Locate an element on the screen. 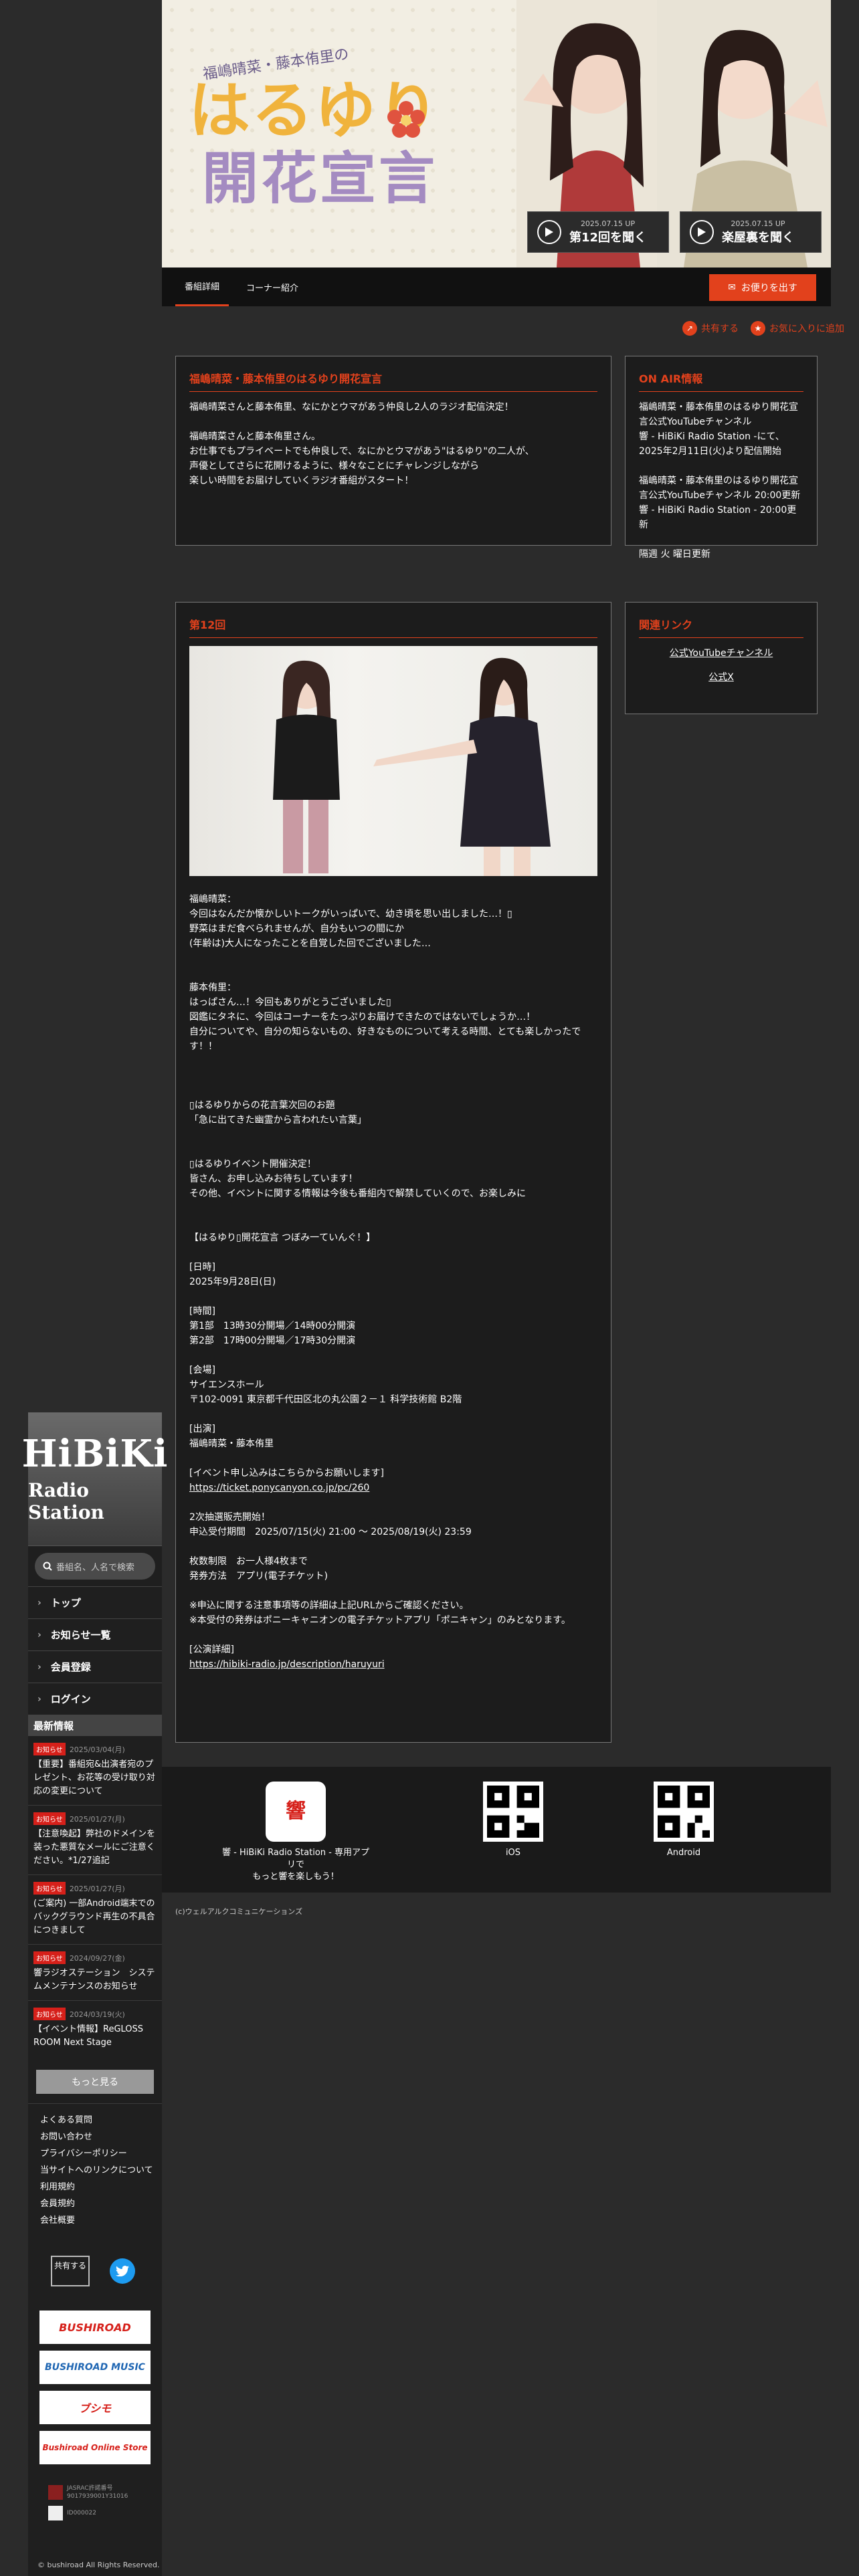 This screenshot has height=2576, width=859. listen-episode-button: 2025.07.15 UP 第12回を聞く is located at coordinates (598, 232).